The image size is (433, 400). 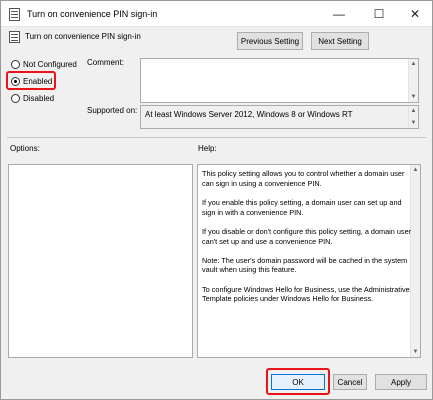 What do you see at coordinates (339, 14) in the screenshot?
I see `minimize-button: —` at bounding box center [339, 14].